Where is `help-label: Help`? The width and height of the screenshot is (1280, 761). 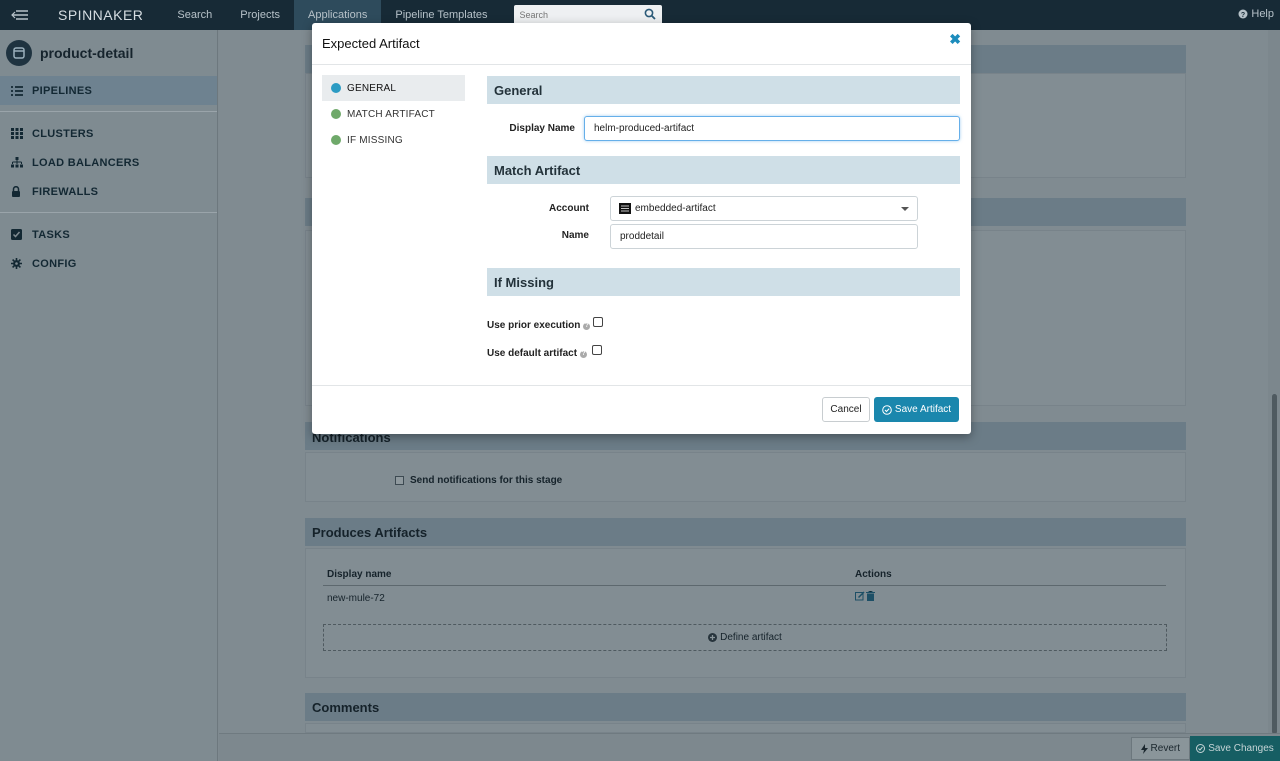 help-label: Help is located at coordinates (1262, 14).